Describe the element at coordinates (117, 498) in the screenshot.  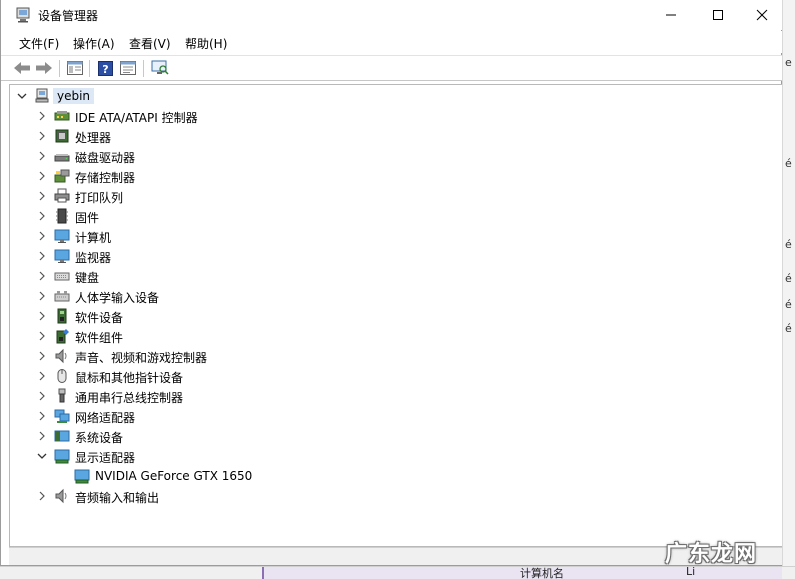
I see `tree-item-label: 音频输入和输出` at that location.